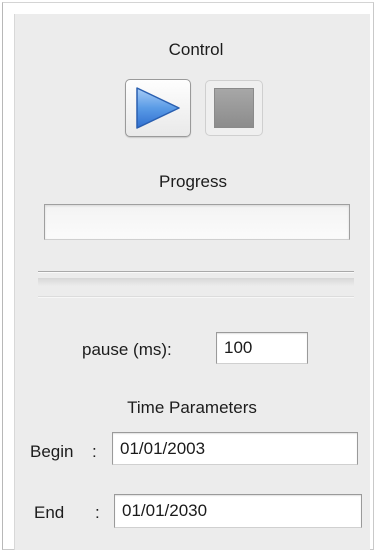 The image size is (378, 553). I want to click on end-date-input, so click(238, 511).